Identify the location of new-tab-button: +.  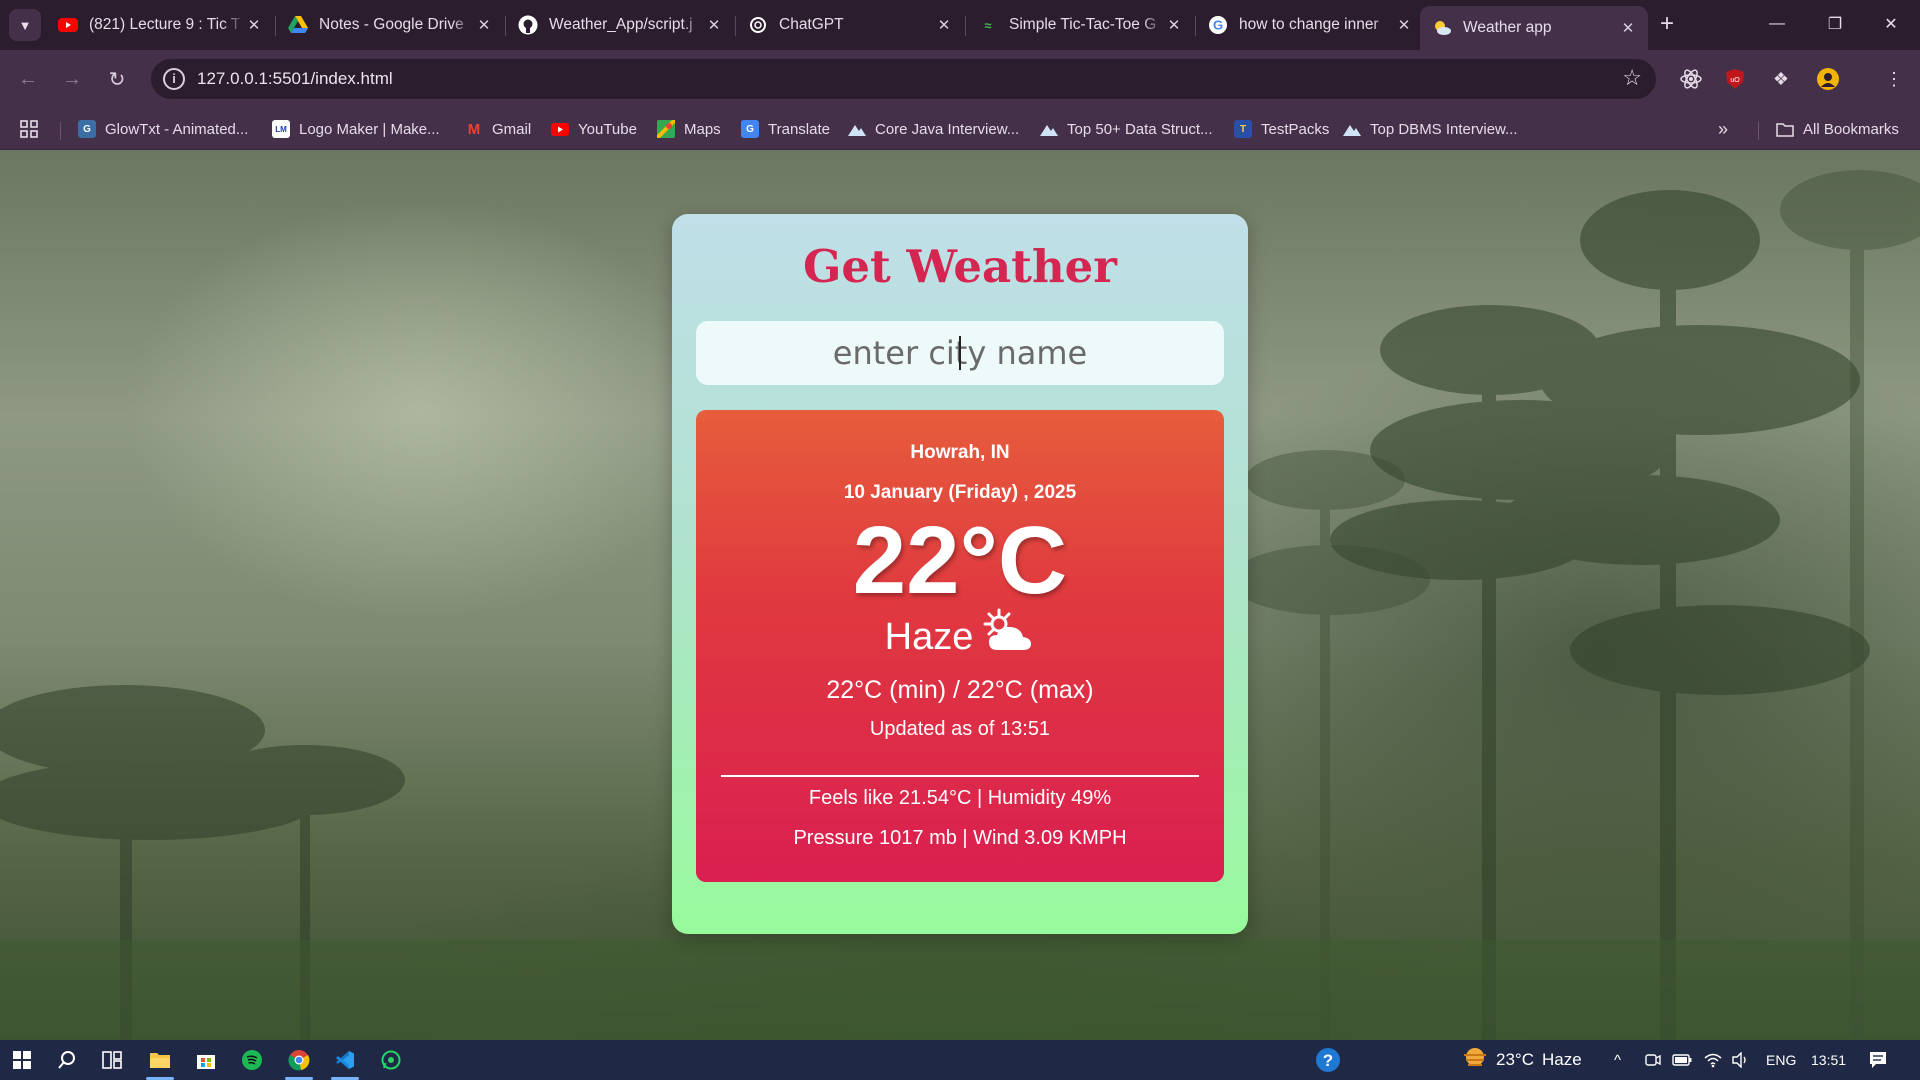
(1667, 25).